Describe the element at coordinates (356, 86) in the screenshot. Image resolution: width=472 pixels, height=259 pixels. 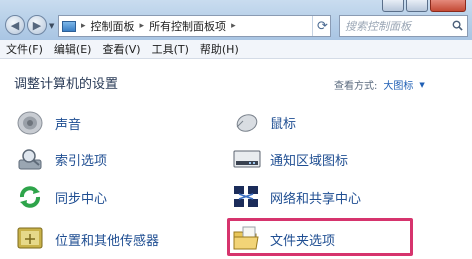
I see `view-by-label: 查看方式:` at that location.